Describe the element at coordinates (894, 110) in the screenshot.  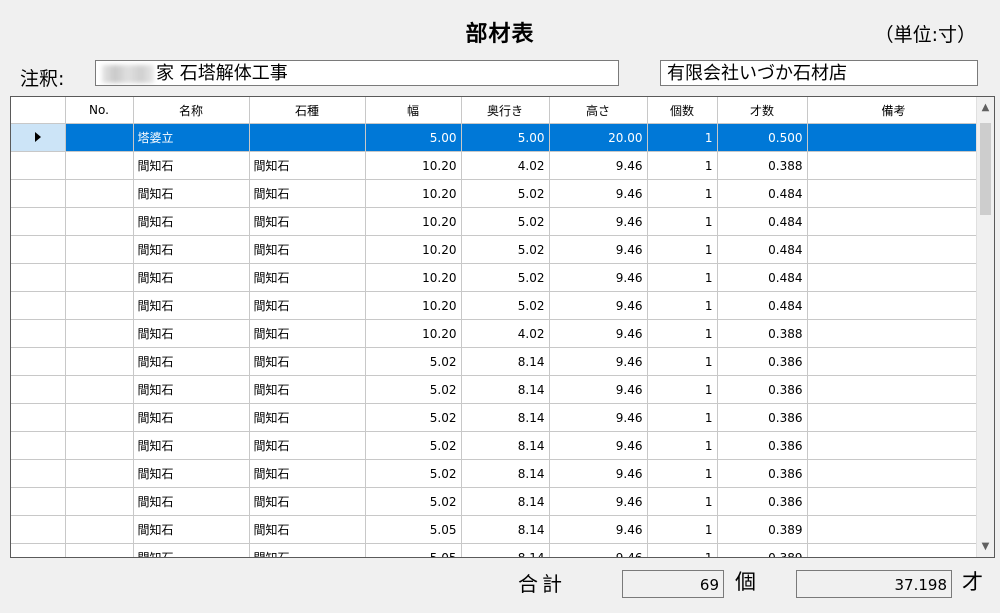
I see `column-header-remarks: 備考` at that location.